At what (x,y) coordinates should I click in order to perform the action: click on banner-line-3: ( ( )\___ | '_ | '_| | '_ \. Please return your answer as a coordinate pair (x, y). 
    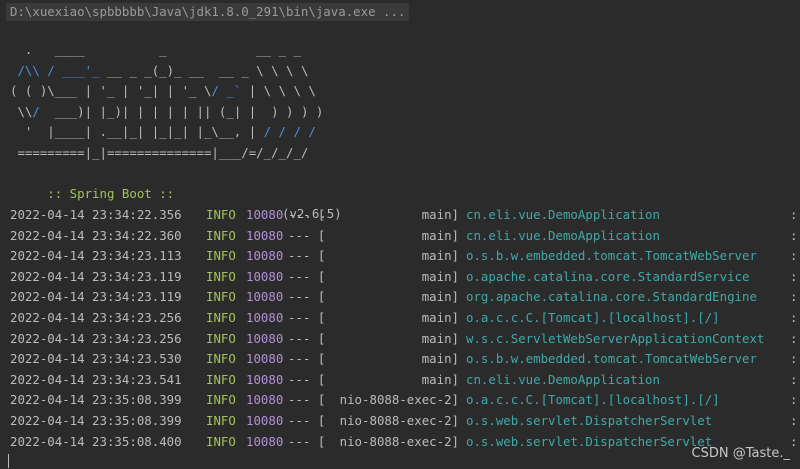
    Looking at the image, I should click on (111, 90).